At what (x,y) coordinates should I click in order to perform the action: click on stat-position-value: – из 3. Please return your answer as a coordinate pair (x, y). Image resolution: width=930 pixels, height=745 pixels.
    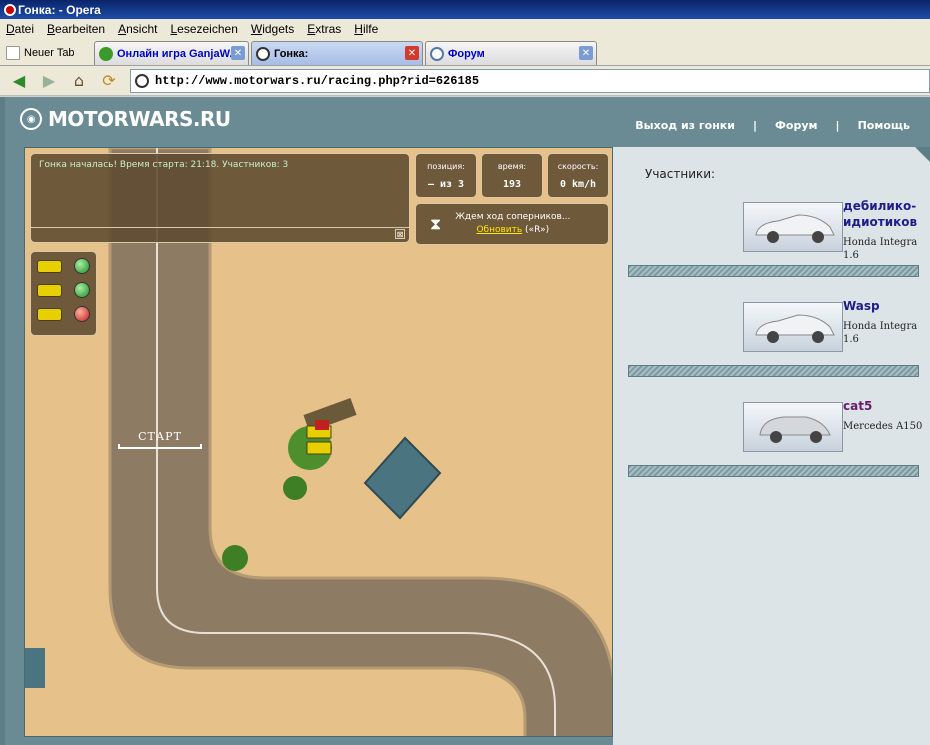
    Looking at the image, I should click on (446, 184).